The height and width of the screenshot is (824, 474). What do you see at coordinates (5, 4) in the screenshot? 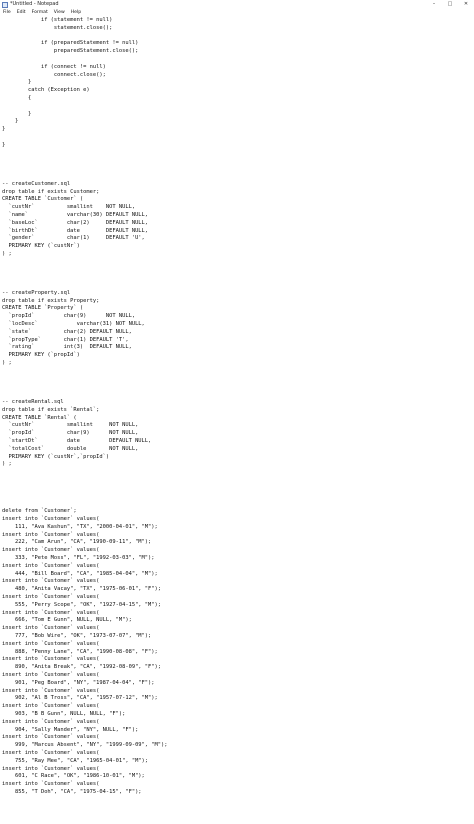
I see `notepad-icon` at bounding box center [5, 4].